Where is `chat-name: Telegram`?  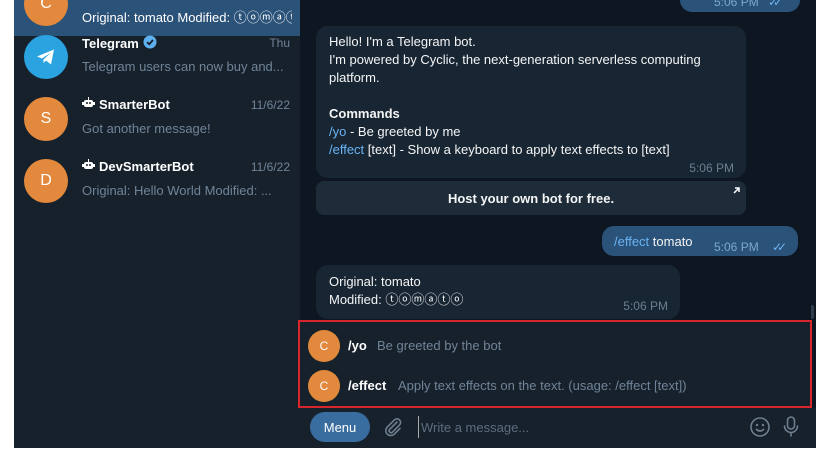 chat-name: Telegram is located at coordinates (119, 43).